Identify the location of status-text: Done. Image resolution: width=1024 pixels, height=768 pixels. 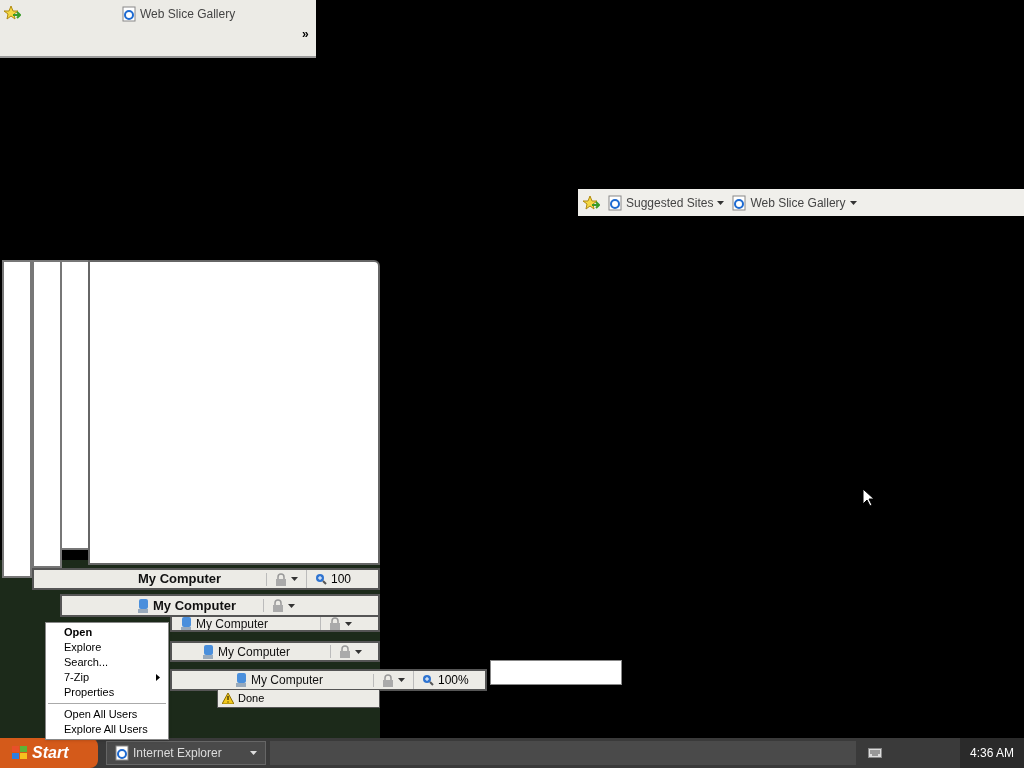
(251, 699).